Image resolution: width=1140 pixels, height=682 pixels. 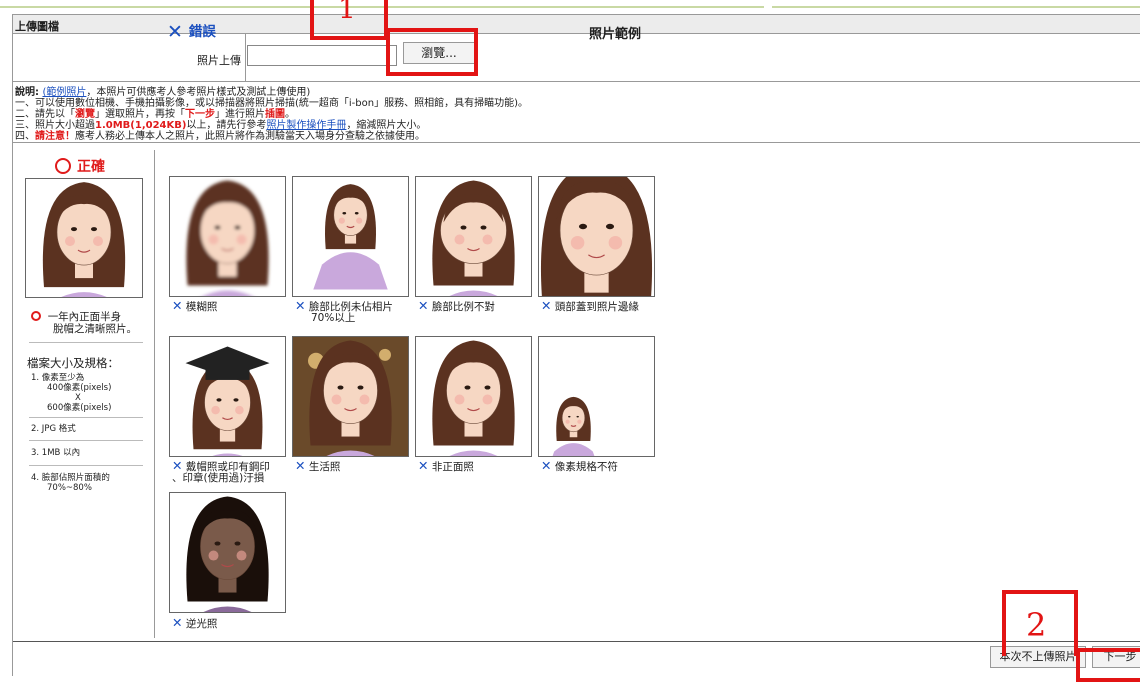 What do you see at coordinates (344, 311) in the screenshot?
I see `wrong-caption-small-face: ✕ 臉部比例未佔相片 70%以上` at bounding box center [344, 311].